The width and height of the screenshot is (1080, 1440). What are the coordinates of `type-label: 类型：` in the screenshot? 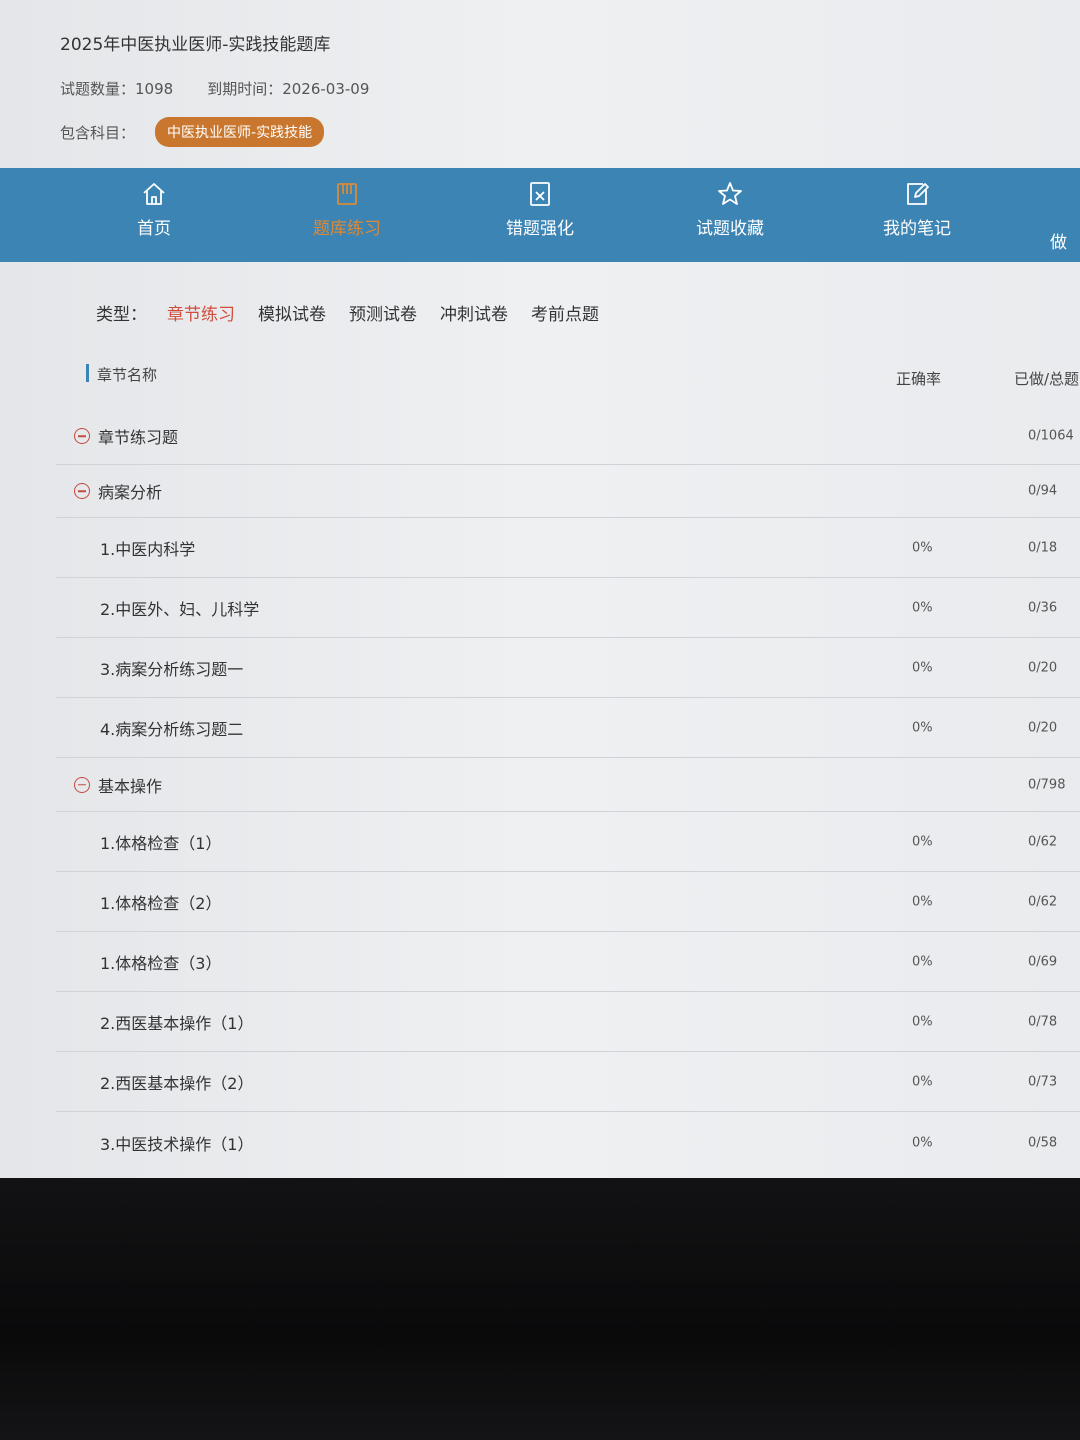 It's located at (121, 314).